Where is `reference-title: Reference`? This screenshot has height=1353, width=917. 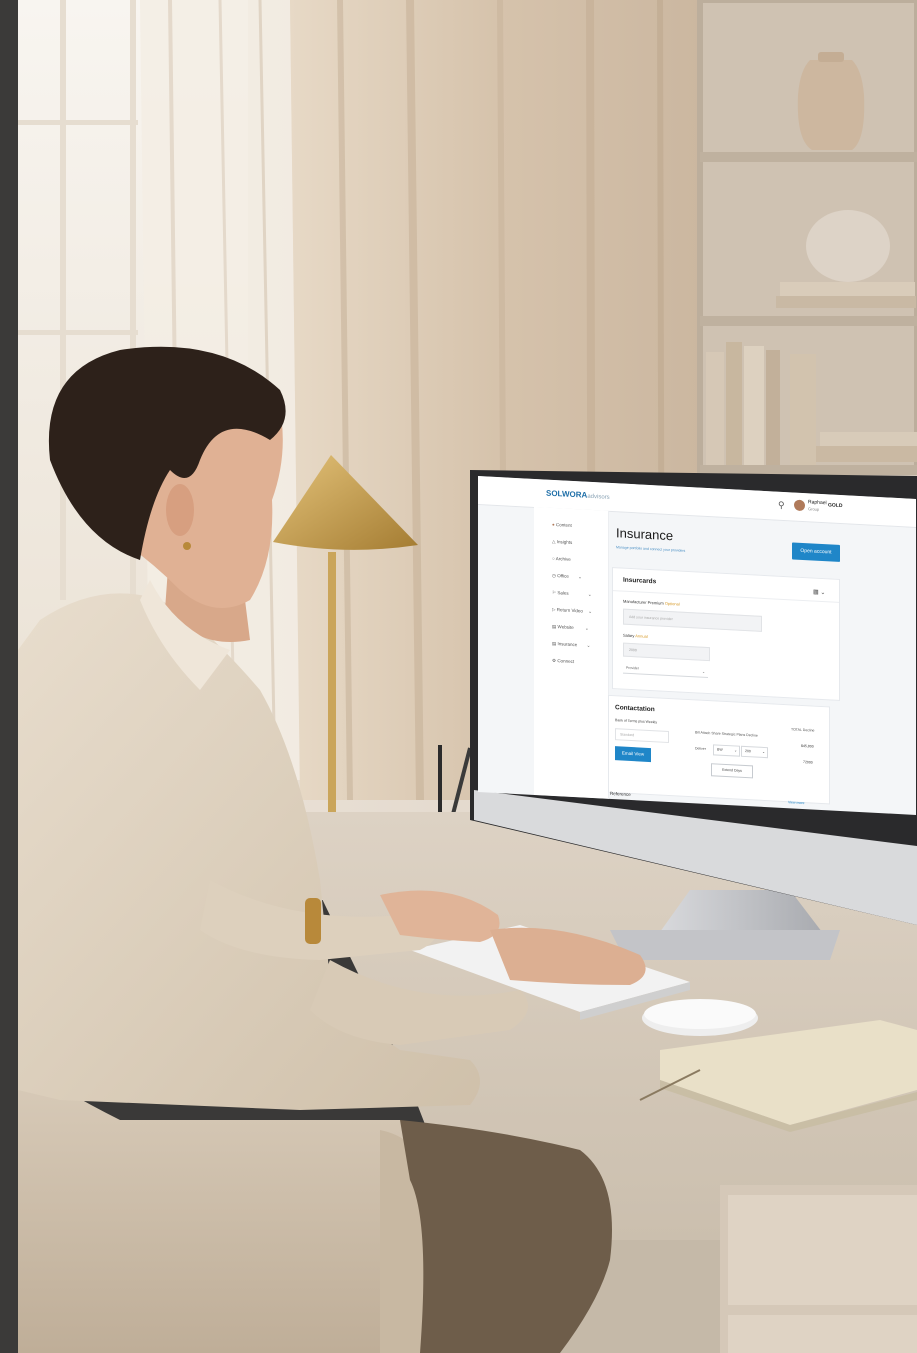 reference-title: Reference is located at coordinates (620, 794).